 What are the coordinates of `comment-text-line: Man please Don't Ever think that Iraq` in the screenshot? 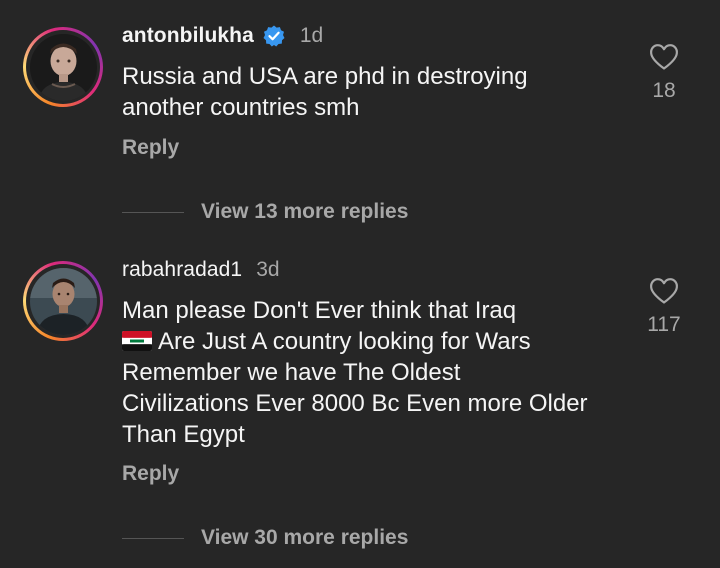 It's located at (319, 310).